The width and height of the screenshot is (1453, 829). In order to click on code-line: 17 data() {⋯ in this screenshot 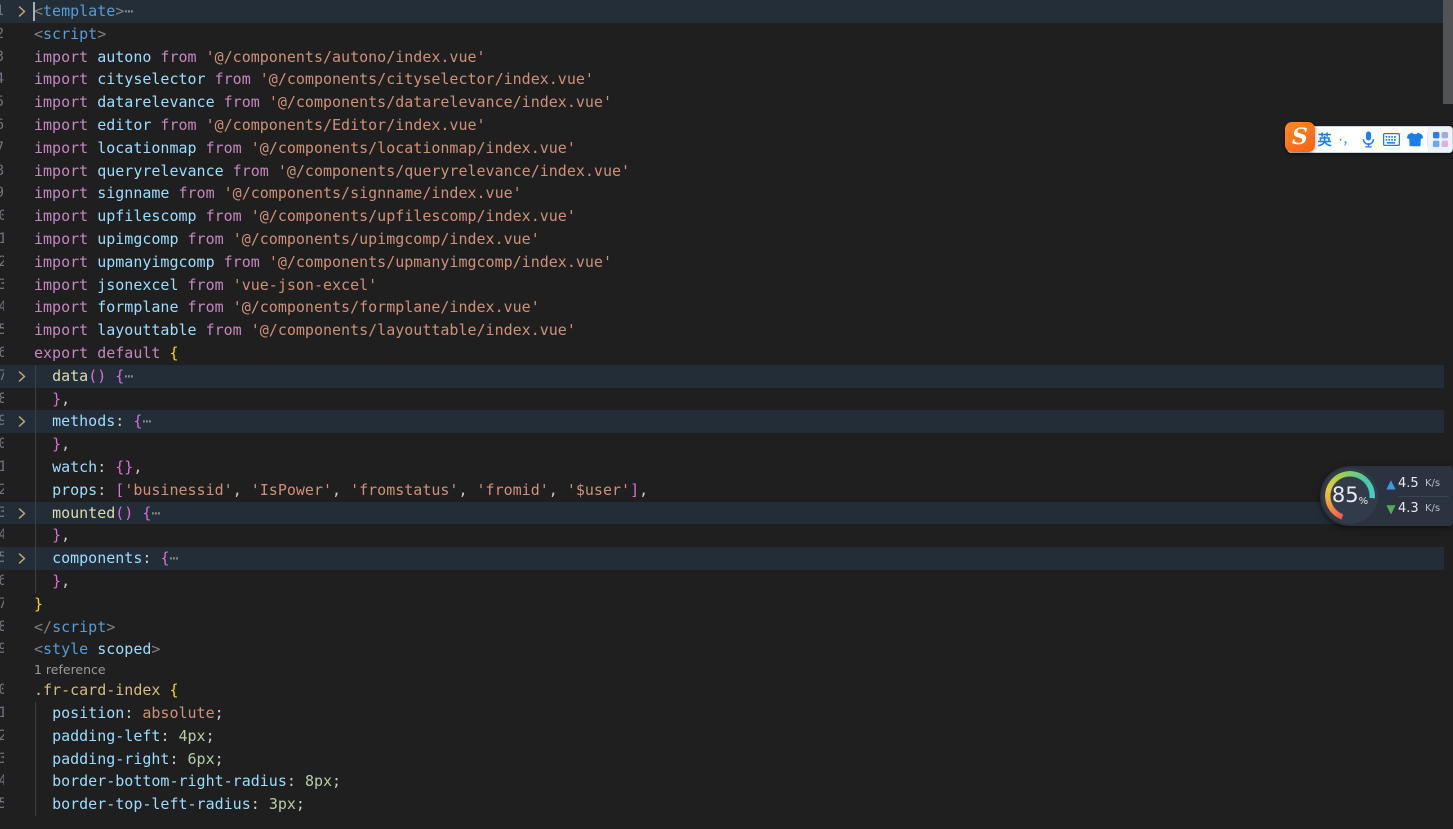, I will do `click(722, 376)`.